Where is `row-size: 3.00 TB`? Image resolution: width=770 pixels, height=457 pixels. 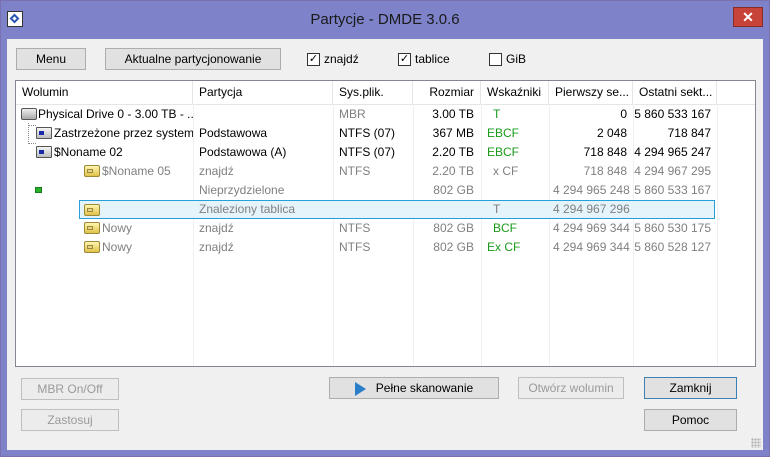
row-size: 3.00 TB is located at coordinates (453, 114).